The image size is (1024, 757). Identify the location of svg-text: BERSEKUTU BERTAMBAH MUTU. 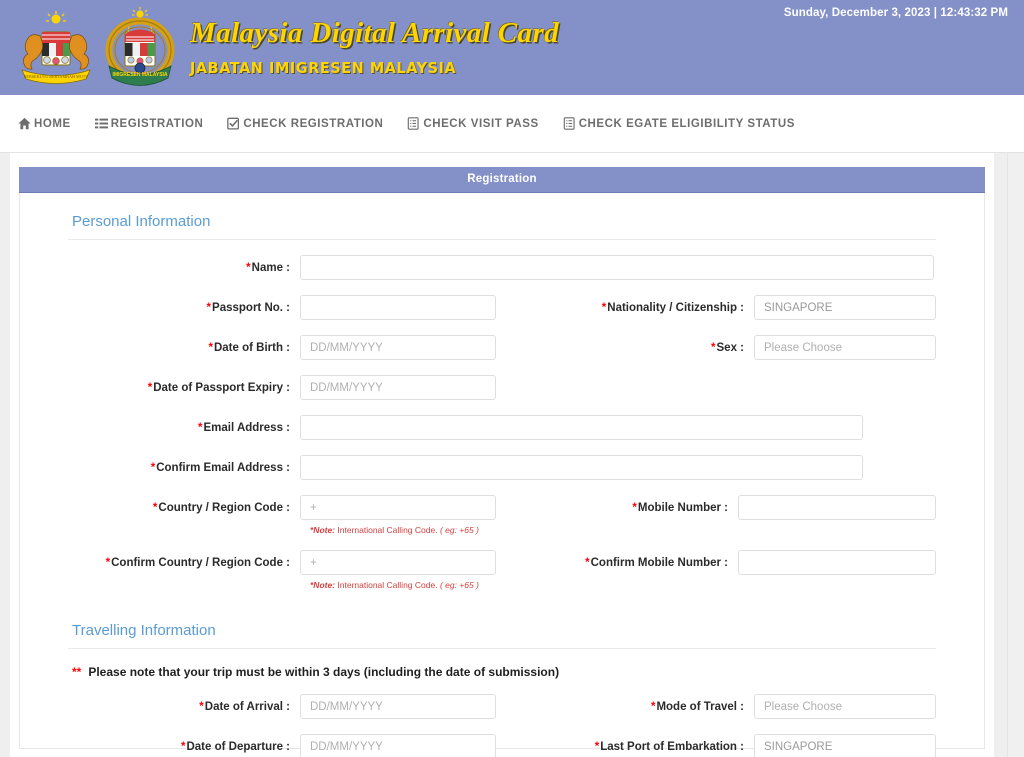
(56, 76).